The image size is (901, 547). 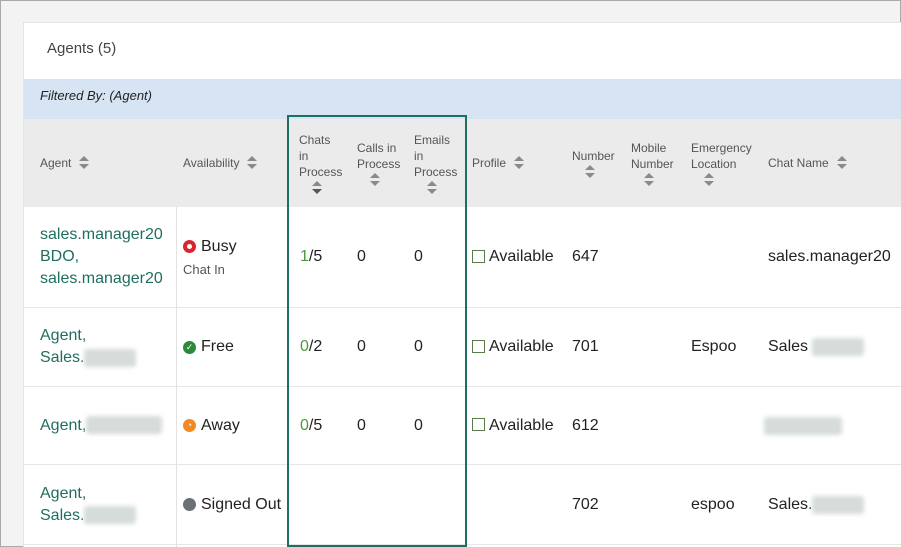 What do you see at coordinates (210, 257) in the screenshot?
I see `availability-cell: Busy Chat In` at bounding box center [210, 257].